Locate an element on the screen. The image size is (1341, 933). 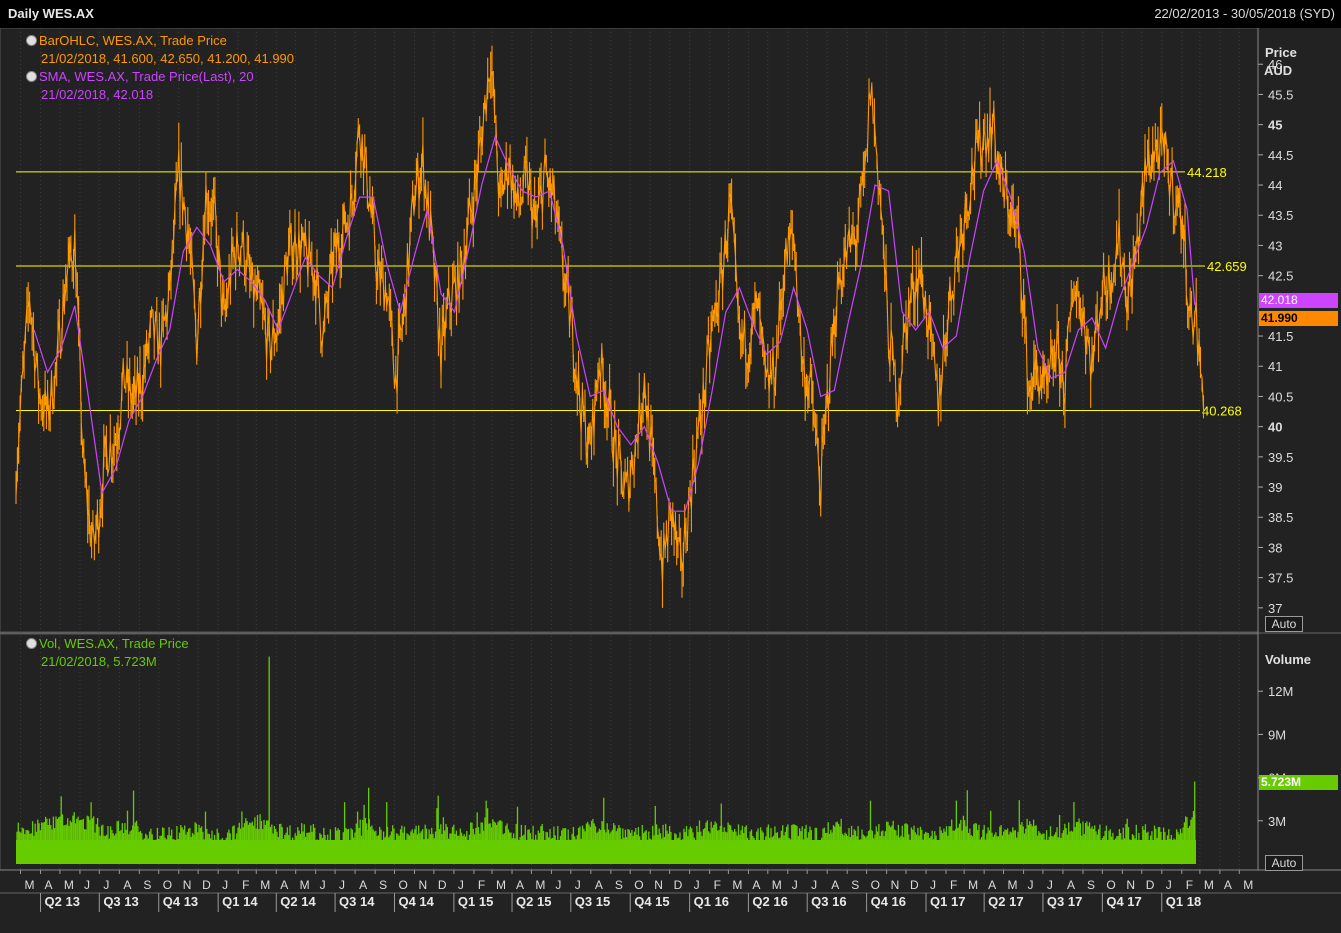
price-tick-label: 45.5 is located at coordinates (1280, 94).